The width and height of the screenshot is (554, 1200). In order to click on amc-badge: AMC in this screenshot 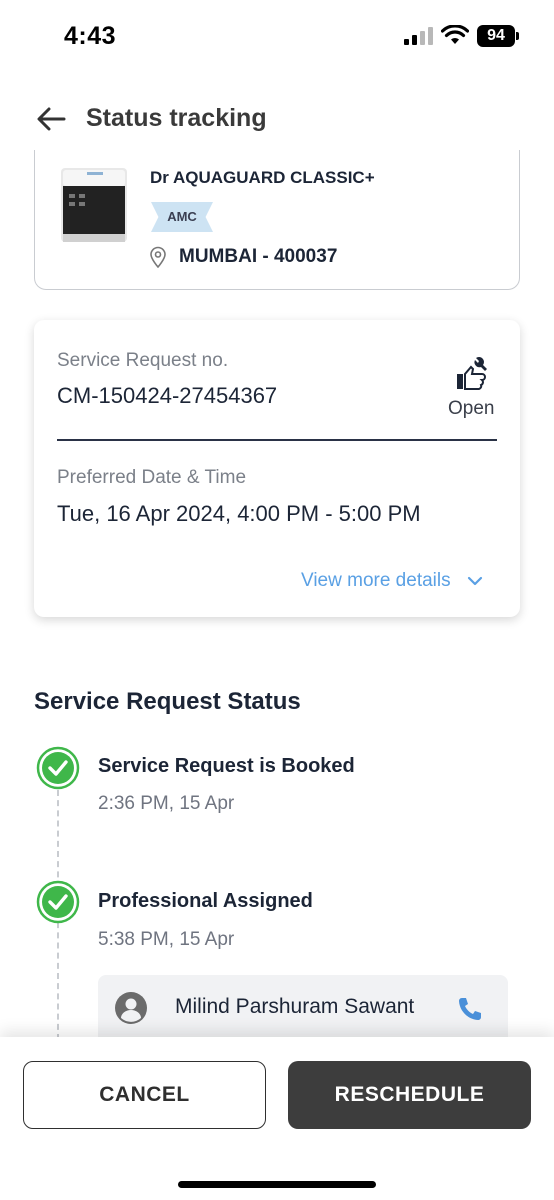, I will do `click(182, 217)`.